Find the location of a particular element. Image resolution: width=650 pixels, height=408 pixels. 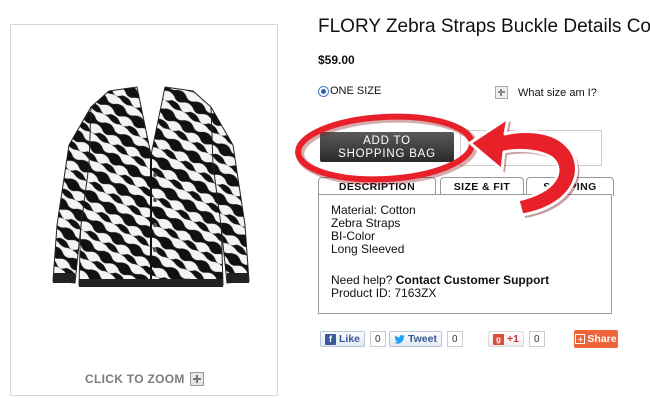

twitter-tweet-group: Tweet 0 is located at coordinates (426, 339).